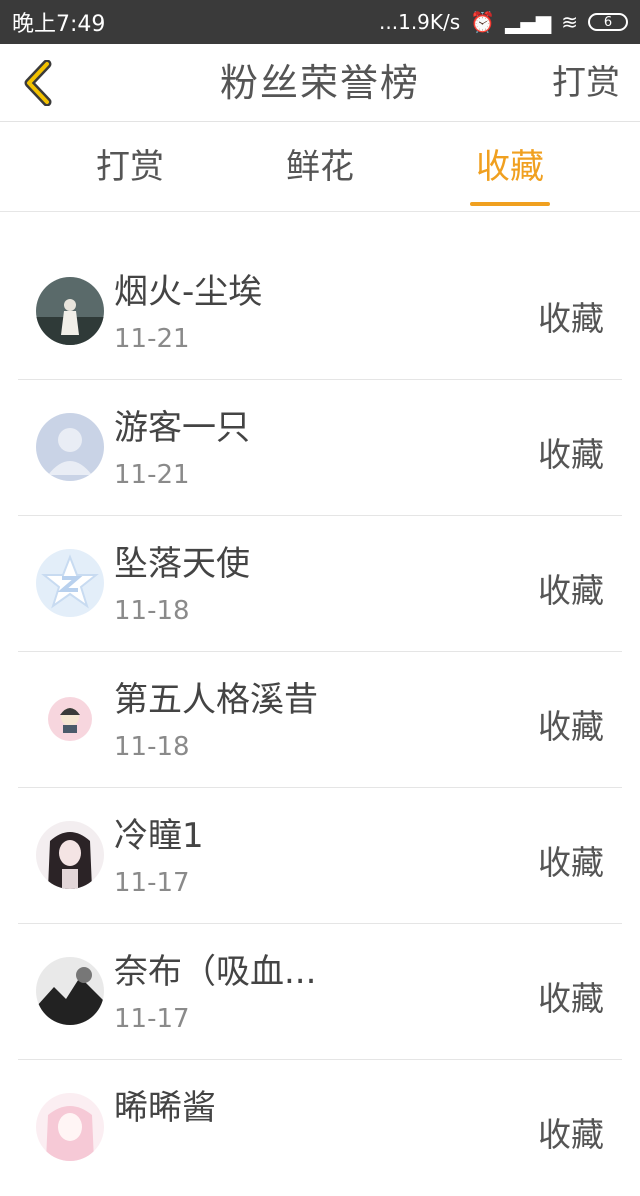 This screenshot has width=640, height=1196. What do you see at coordinates (320, 1128) in the screenshot?
I see `list-item: 晞晞酱 收藏` at bounding box center [320, 1128].